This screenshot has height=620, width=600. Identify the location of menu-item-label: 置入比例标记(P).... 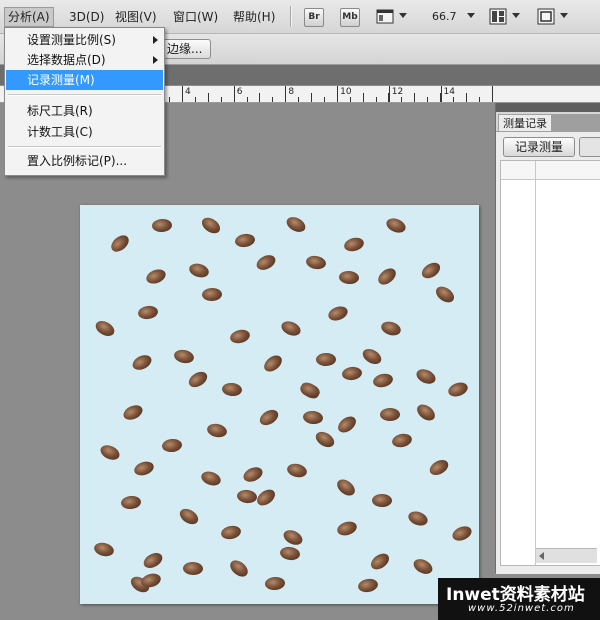
(77, 161).